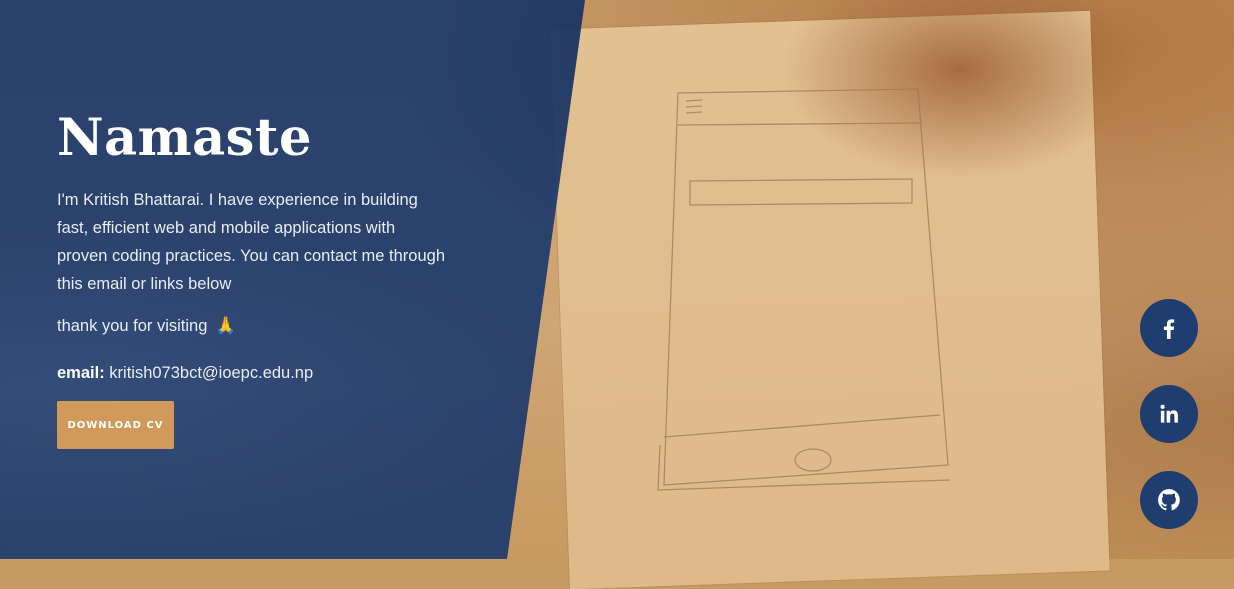 The width and height of the screenshot is (1234, 589). I want to click on email-label: email:, so click(81, 373).